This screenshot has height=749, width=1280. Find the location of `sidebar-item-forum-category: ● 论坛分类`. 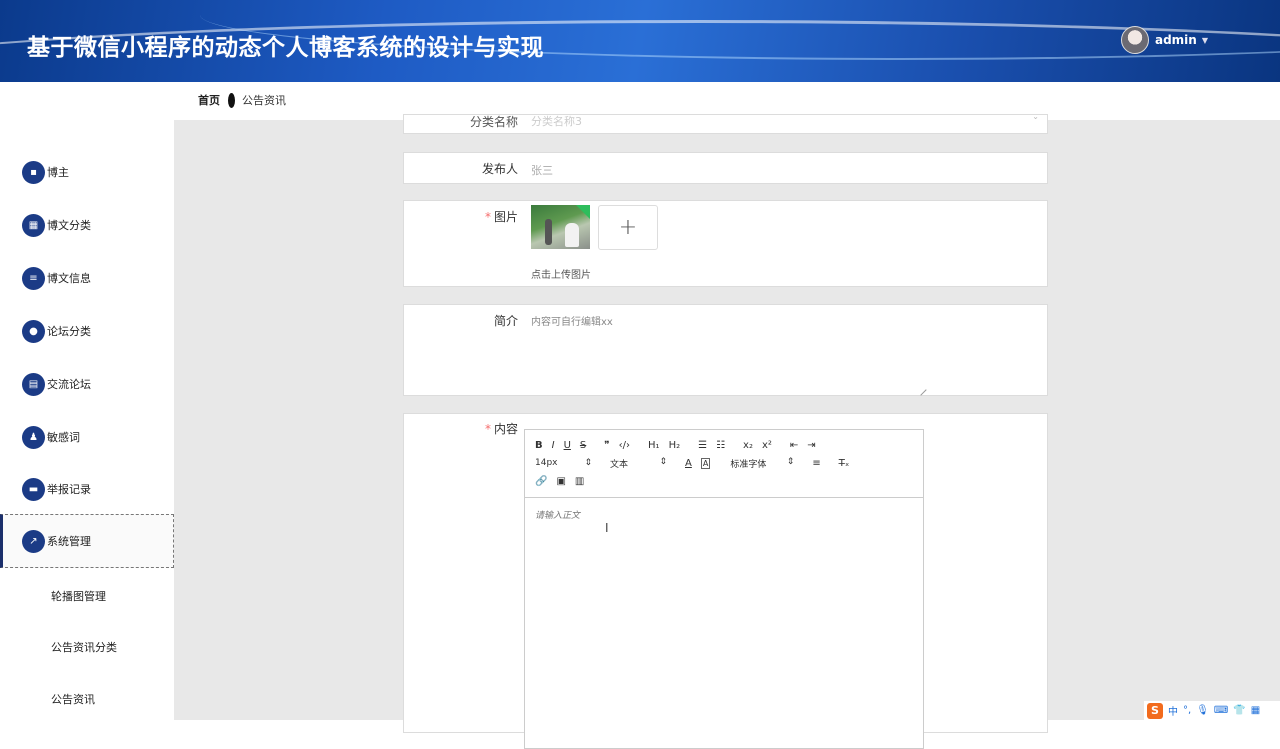

sidebar-item-forum-category: ● 论坛分类 is located at coordinates (87, 331).